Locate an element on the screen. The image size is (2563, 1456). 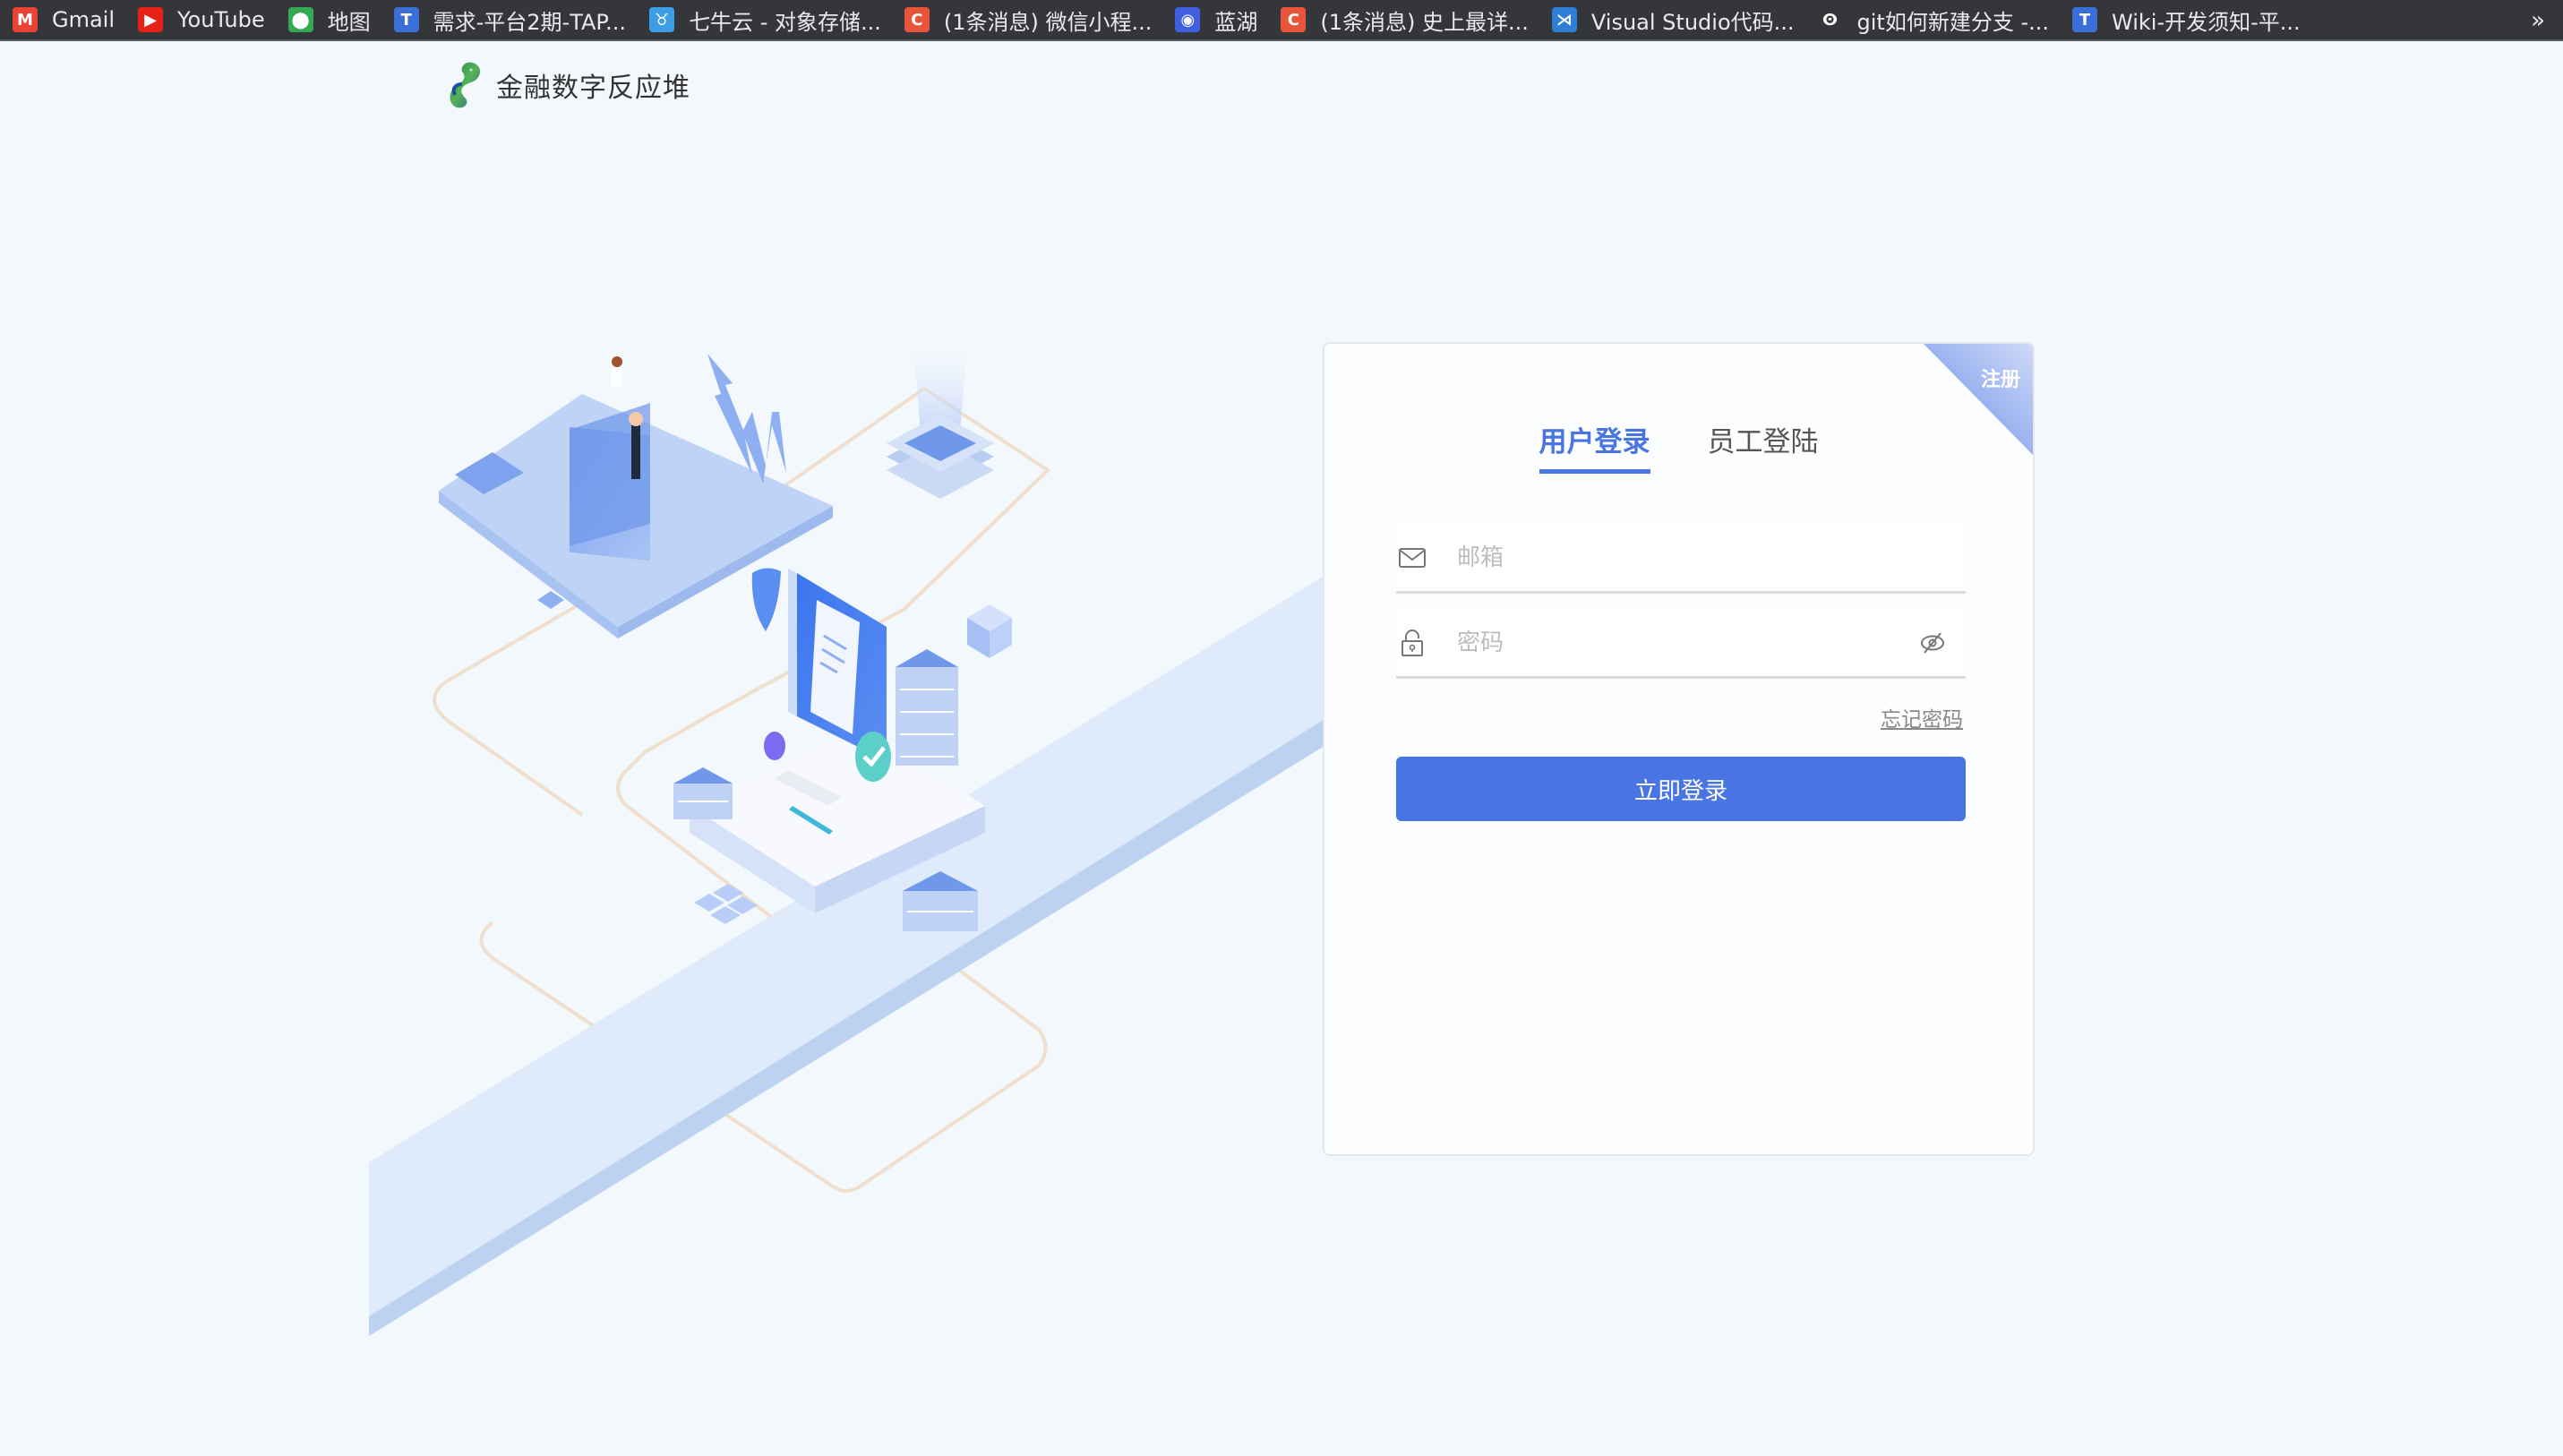
login-tabs: 用户登录 员工登陆 is located at coordinates (1678, 446).